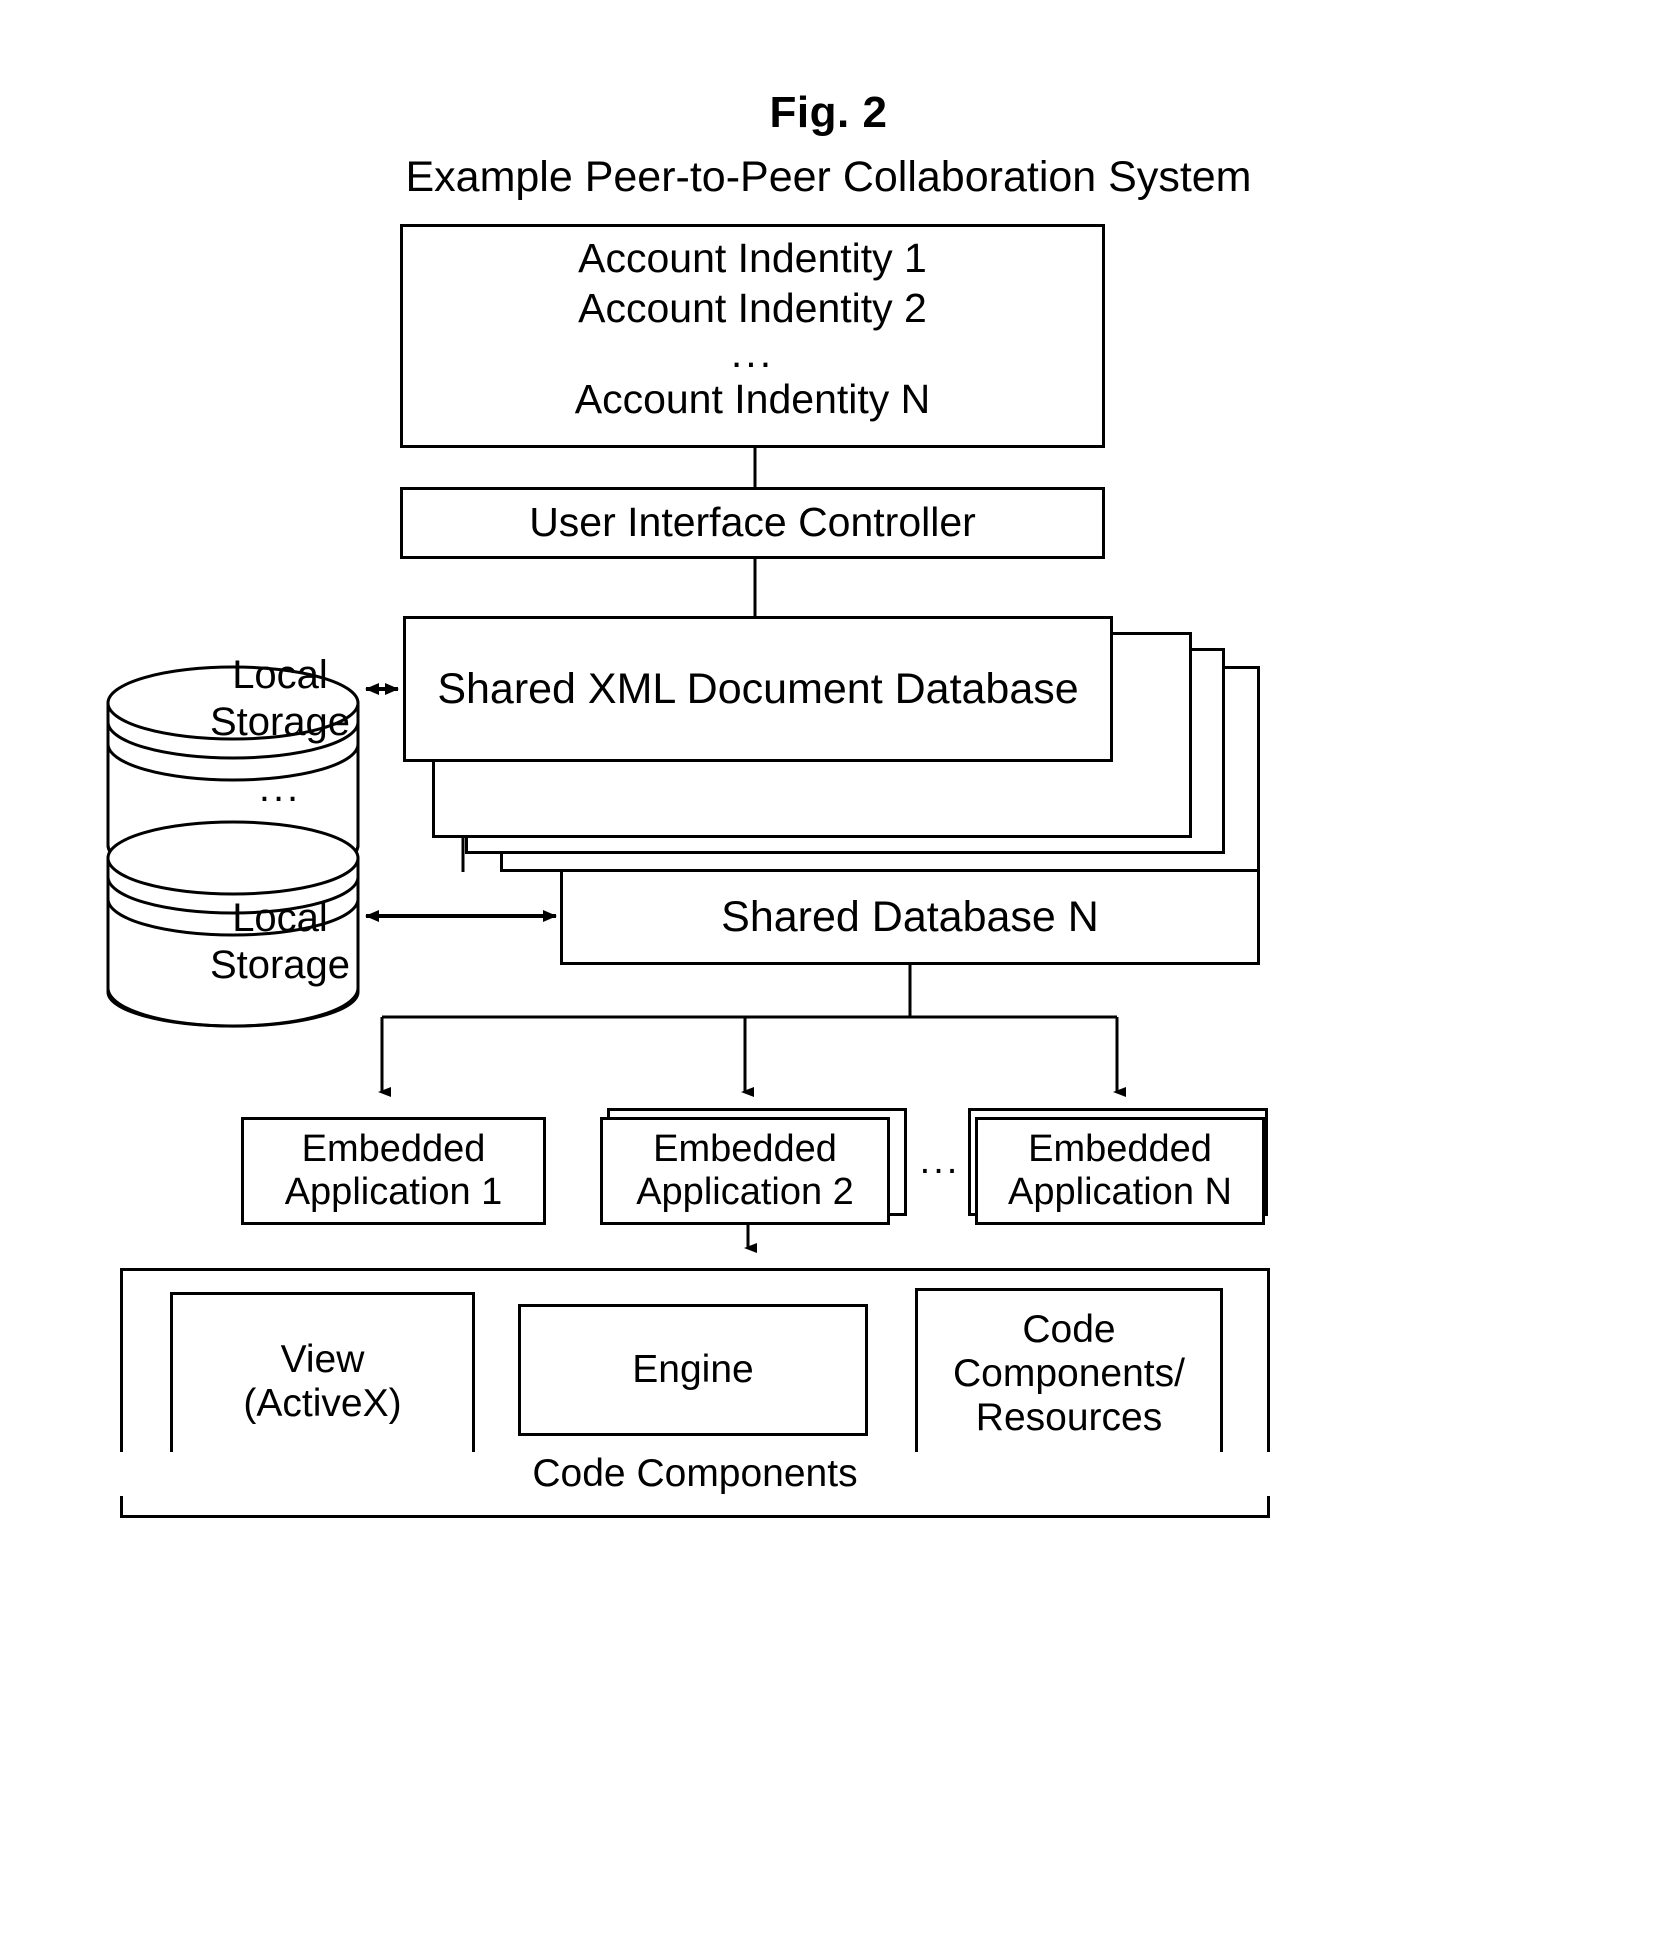 This screenshot has height=1949, width=1657. I want to click on engine-box: Engine, so click(693, 1370).